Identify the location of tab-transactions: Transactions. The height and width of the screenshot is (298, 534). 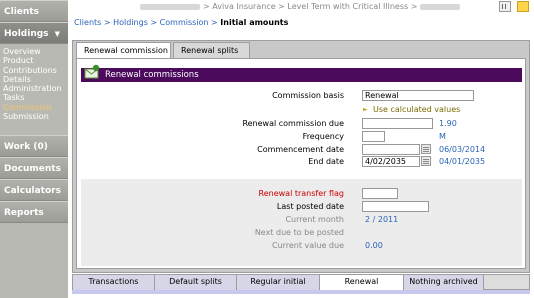
(114, 282).